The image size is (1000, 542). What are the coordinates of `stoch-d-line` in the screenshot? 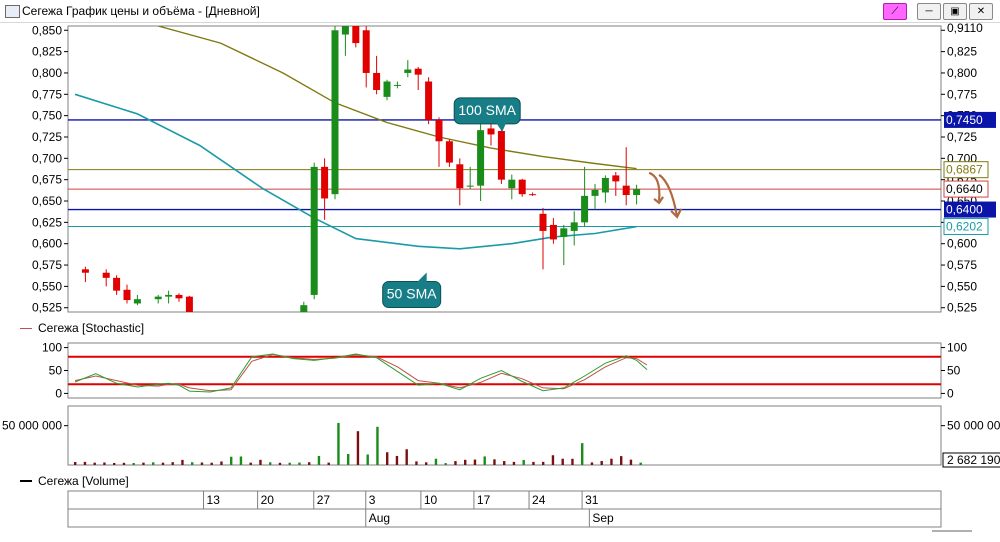 It's located at (361, 372).